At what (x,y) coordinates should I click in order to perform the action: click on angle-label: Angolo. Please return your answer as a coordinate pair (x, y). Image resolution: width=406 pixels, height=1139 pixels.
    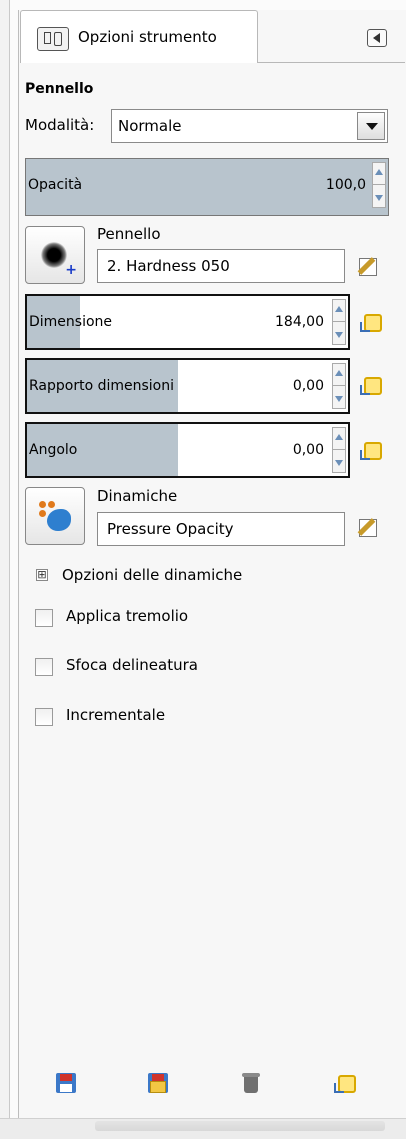
    Looking at the image, I should click on (53, 450).